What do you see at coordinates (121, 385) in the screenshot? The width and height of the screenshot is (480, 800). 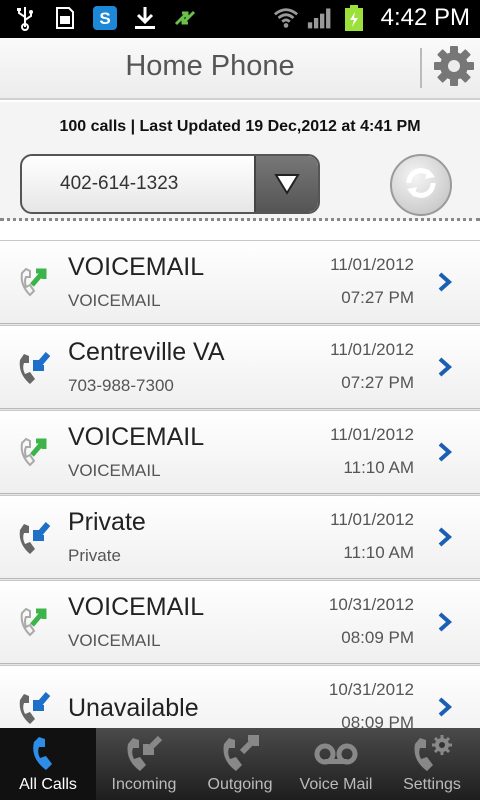 I see `caller-number: 703-988-7300` at bounding box center [121, 385].